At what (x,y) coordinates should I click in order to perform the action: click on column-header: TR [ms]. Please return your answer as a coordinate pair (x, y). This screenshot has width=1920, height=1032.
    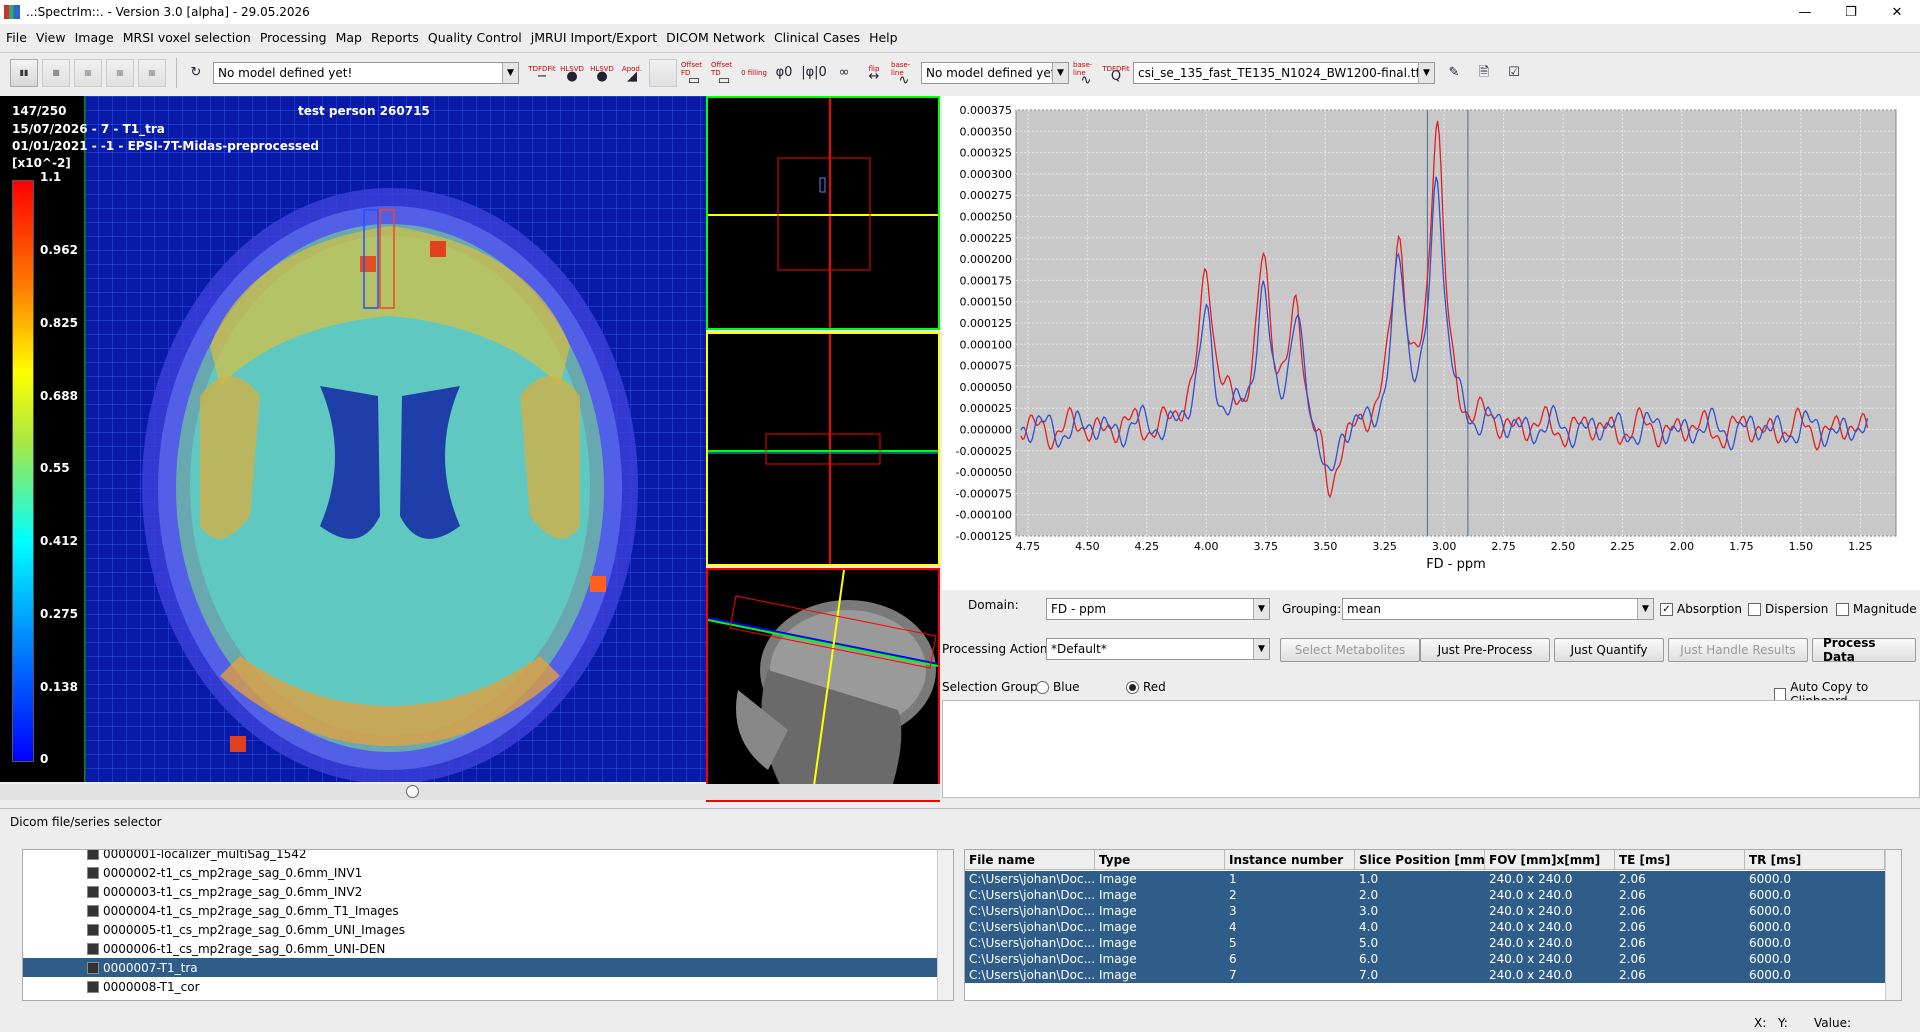
    Looking at the image, I should click on (1815, 860).